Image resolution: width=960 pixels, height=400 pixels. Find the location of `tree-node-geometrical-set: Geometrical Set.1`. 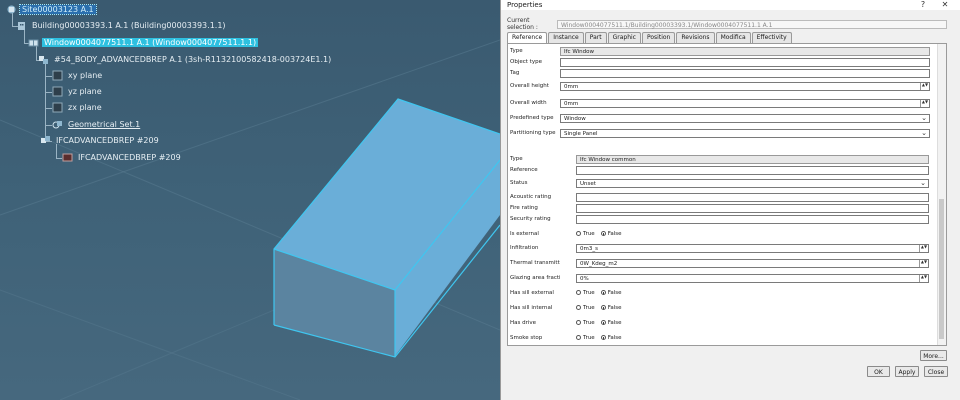

tree-node-geometrical-set: Geometrical Set.1 is located at coordinates (97, 124).